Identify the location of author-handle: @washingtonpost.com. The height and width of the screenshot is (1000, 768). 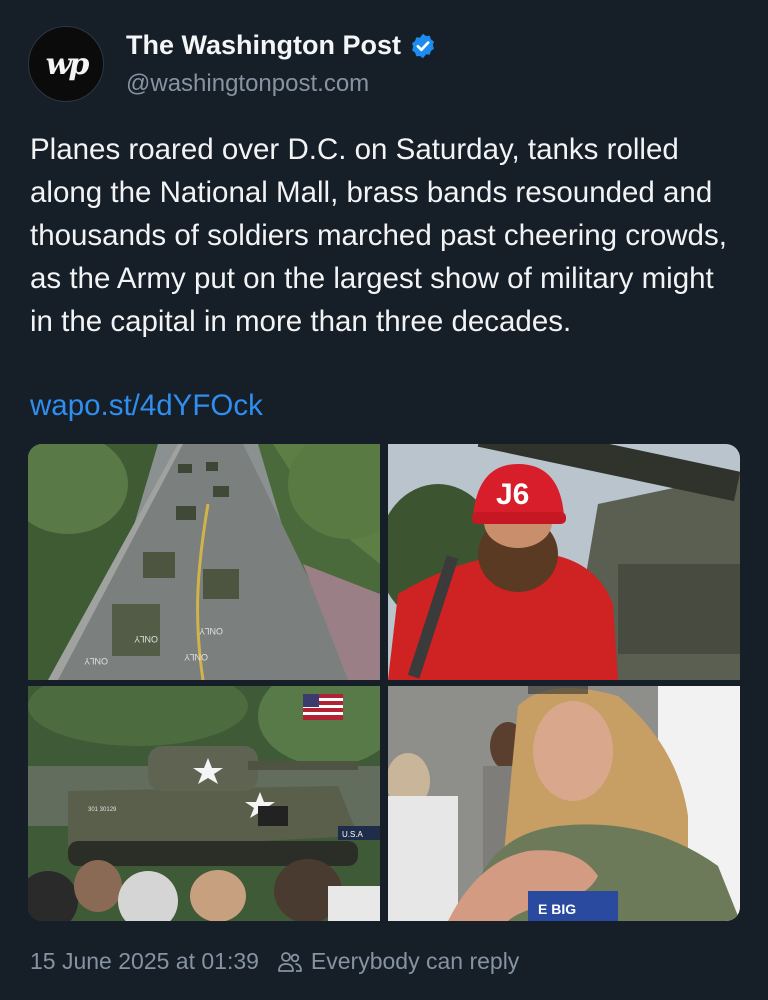
(247, 84).